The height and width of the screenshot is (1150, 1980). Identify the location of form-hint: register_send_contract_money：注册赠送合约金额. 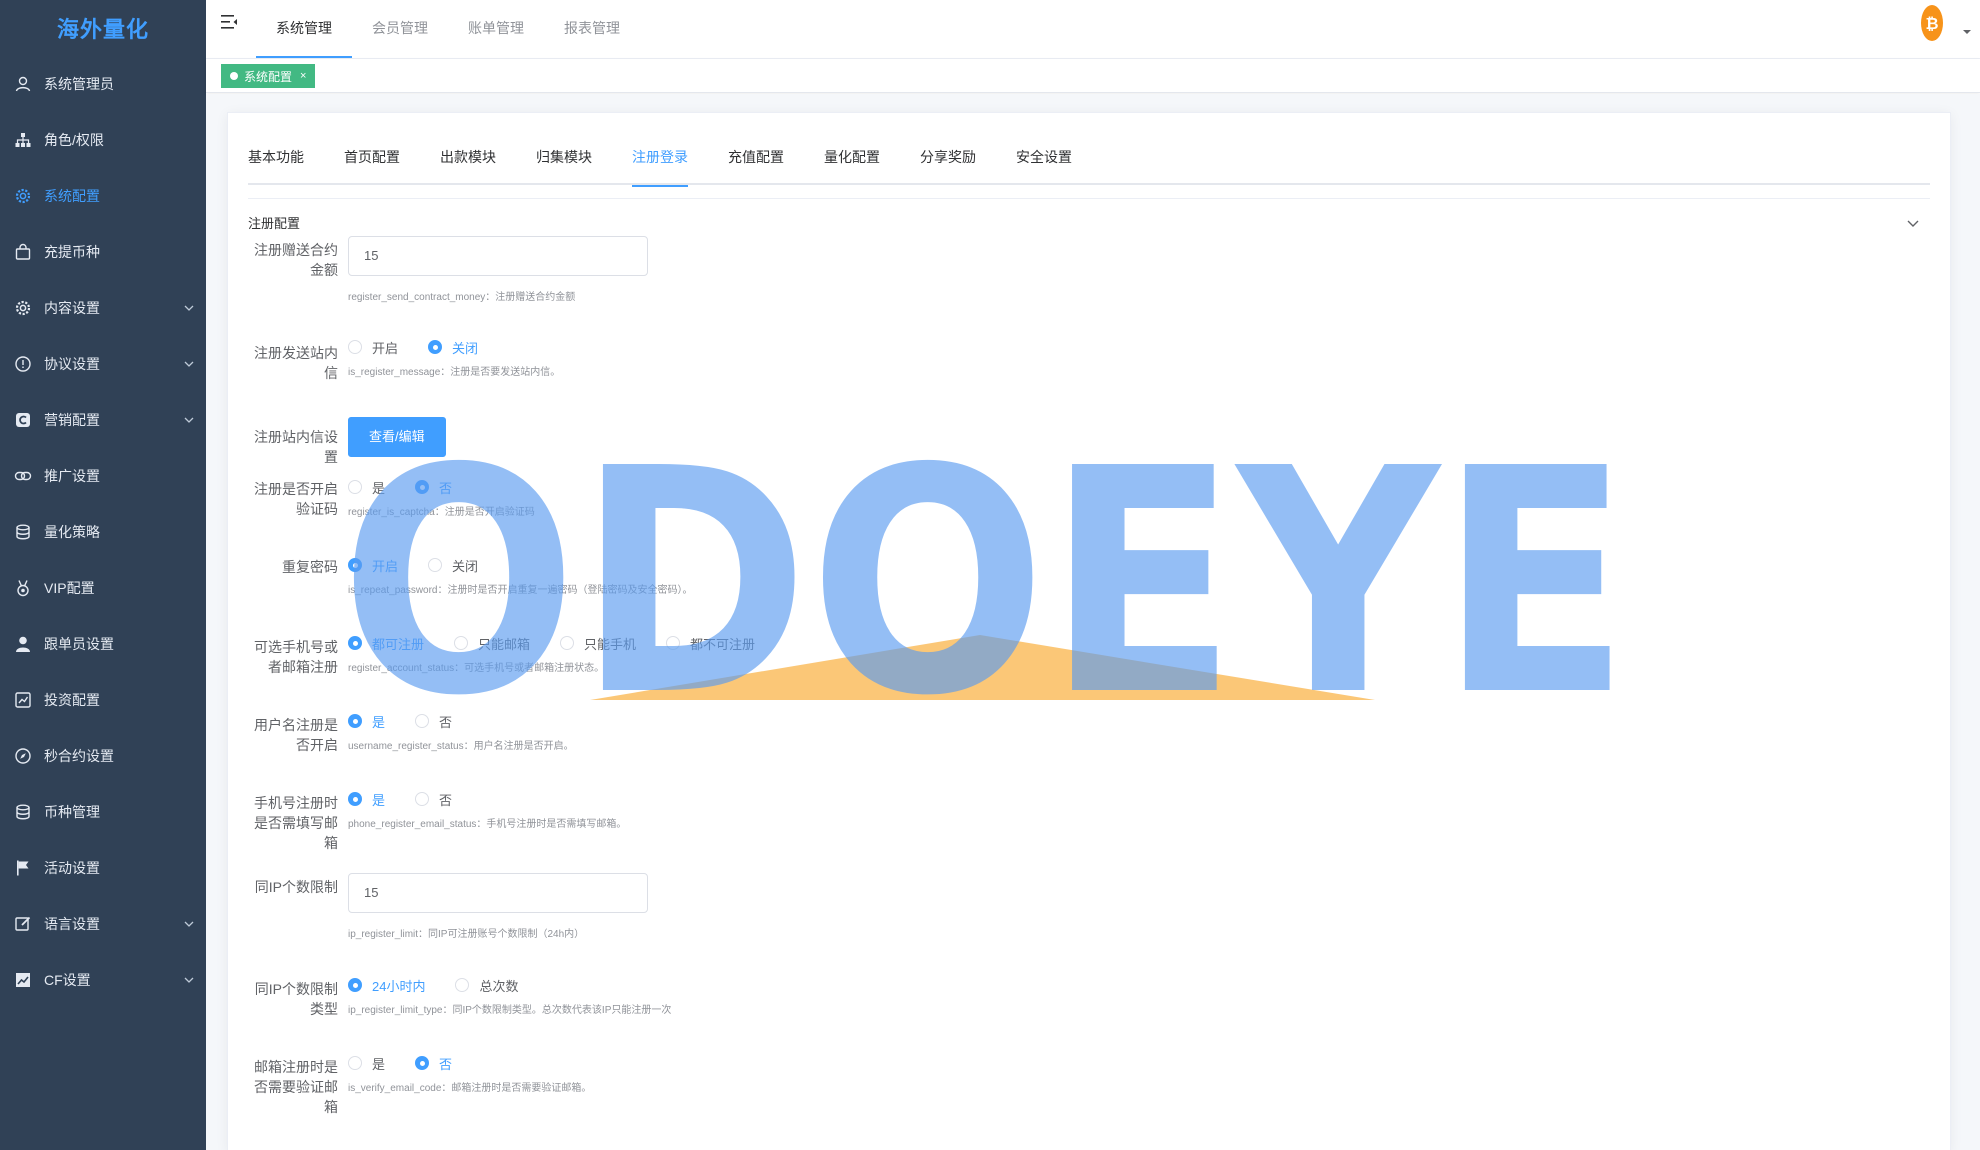
(462, 297).